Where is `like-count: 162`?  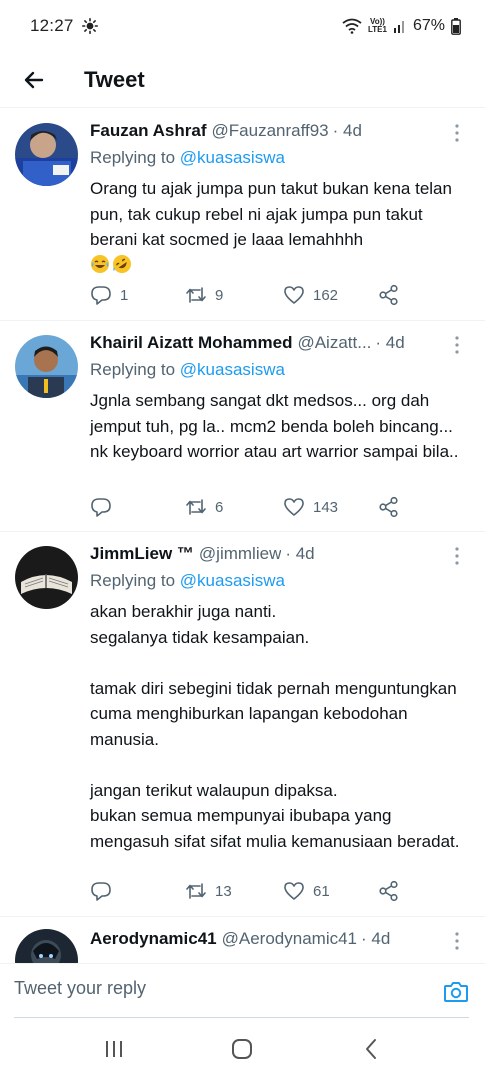
like-count: 162 is located at coordinates (326, 295).